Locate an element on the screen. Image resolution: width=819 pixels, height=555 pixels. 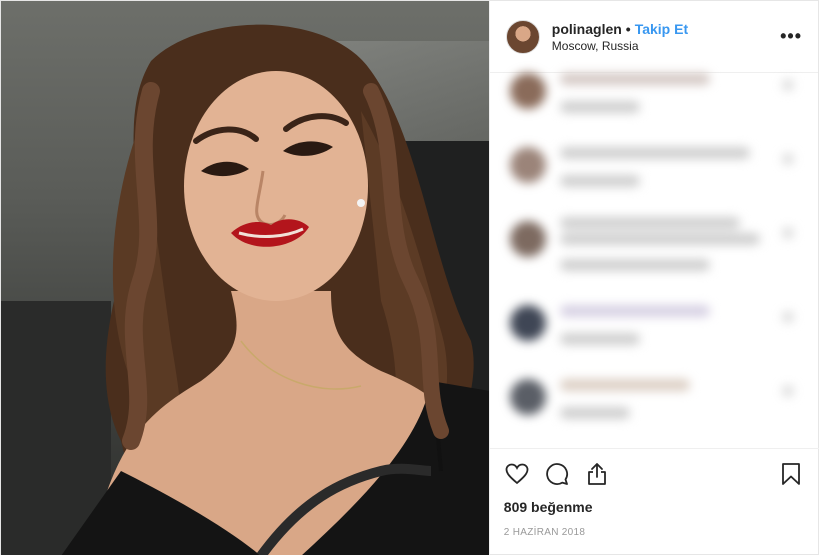
follow-button: Takip Et is located at coordinates (661, 29).